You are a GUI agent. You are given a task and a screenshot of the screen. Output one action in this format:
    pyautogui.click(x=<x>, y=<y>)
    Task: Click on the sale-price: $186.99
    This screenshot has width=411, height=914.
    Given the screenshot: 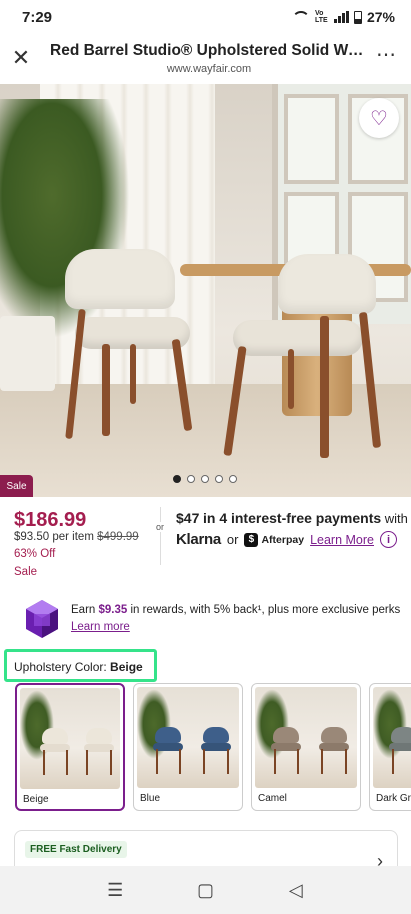 What is the action you would take?
    pyautogui.click(x=50, y=520)
    